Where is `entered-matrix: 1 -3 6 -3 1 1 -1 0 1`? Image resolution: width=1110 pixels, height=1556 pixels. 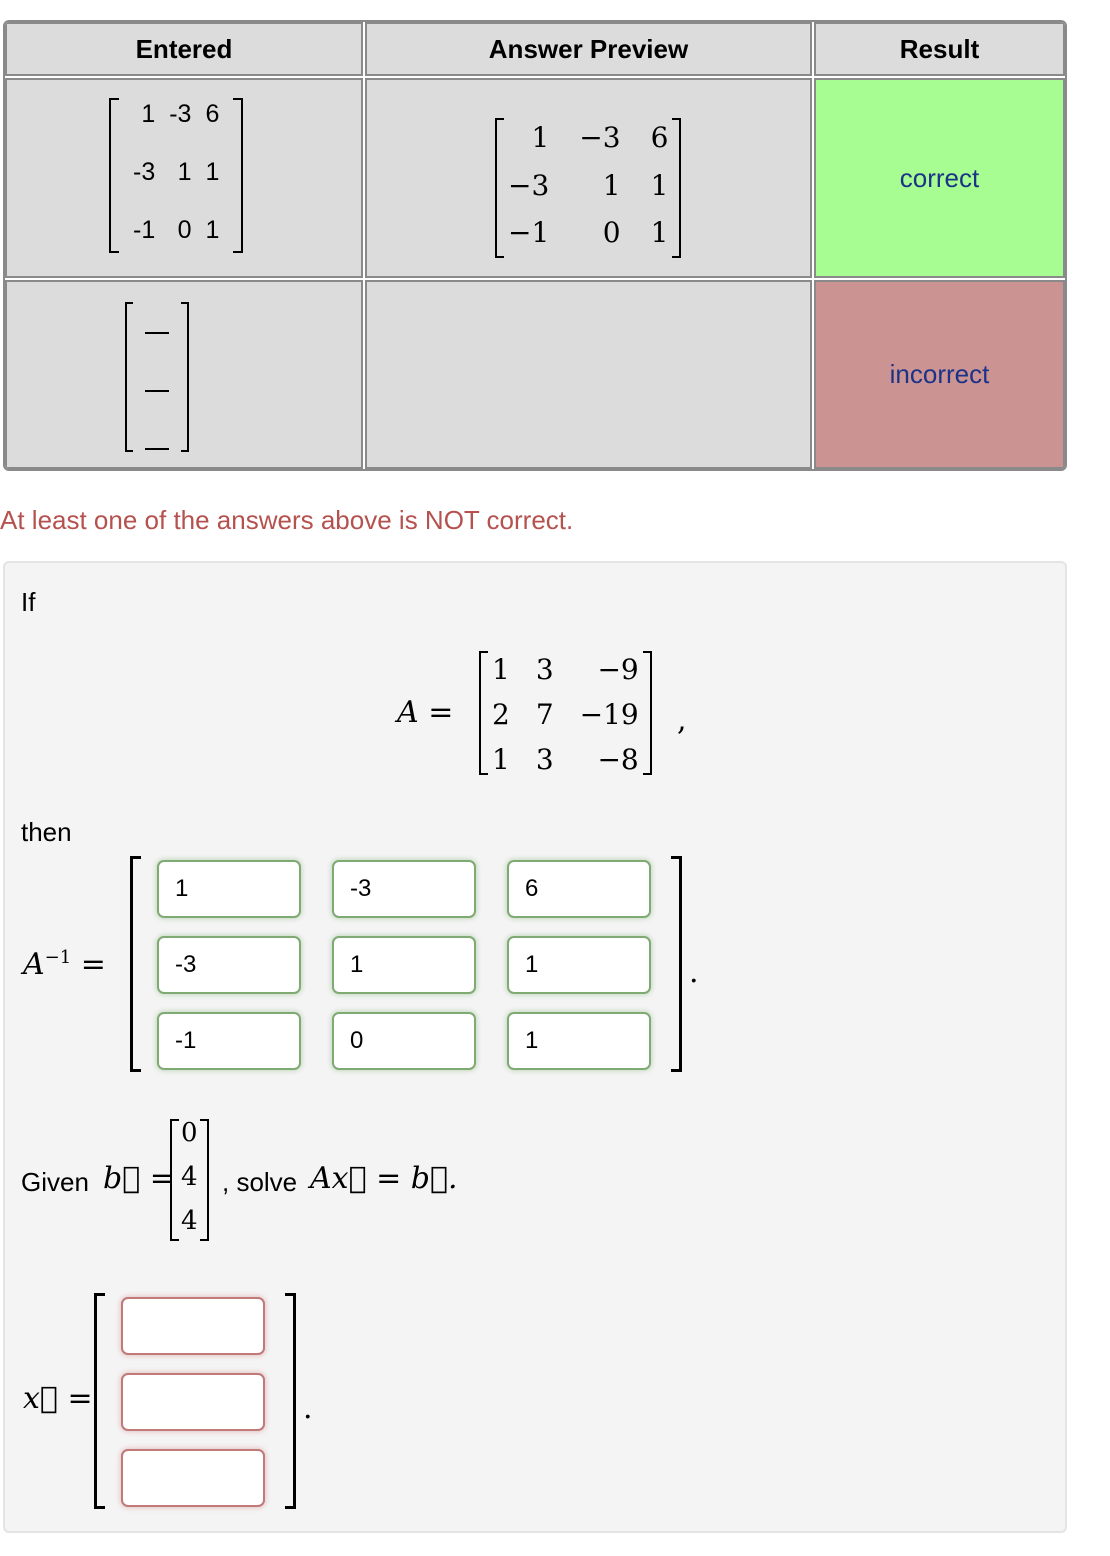 entered-matrix: 1 -3 6 -3 1 1 -1 0 1 is located at coordinates (176, 175).